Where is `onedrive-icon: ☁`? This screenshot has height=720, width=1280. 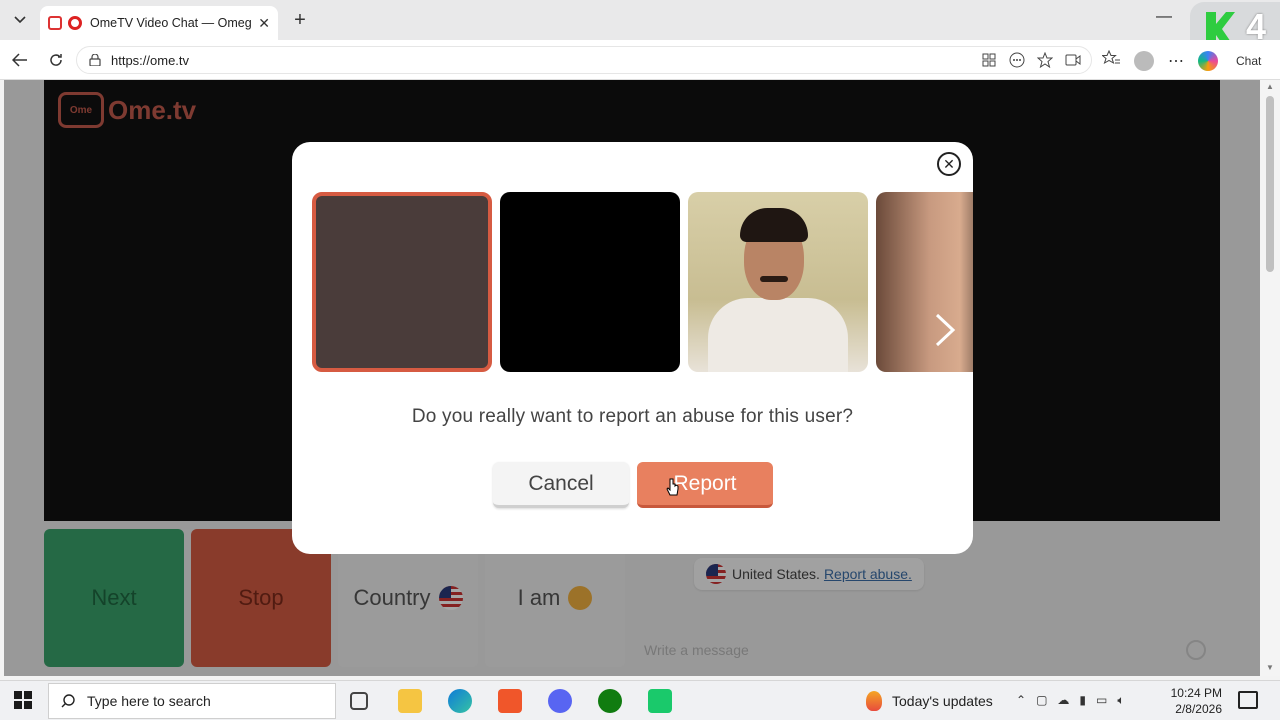
onedrive-icon: ☁ is located at coordinates (1063, 700).